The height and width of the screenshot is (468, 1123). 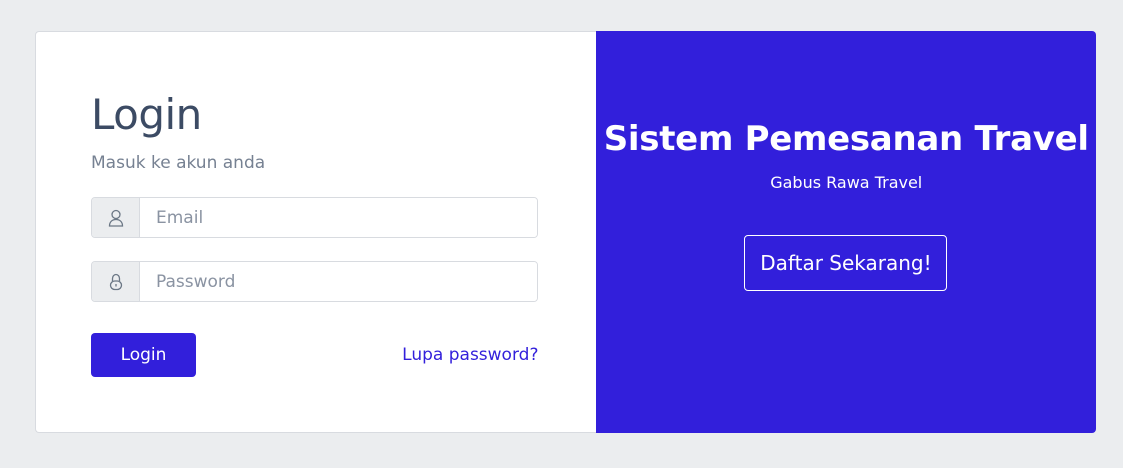 I want to click on forgot-password-link: Lupa password?, so click(x=470, y=355).